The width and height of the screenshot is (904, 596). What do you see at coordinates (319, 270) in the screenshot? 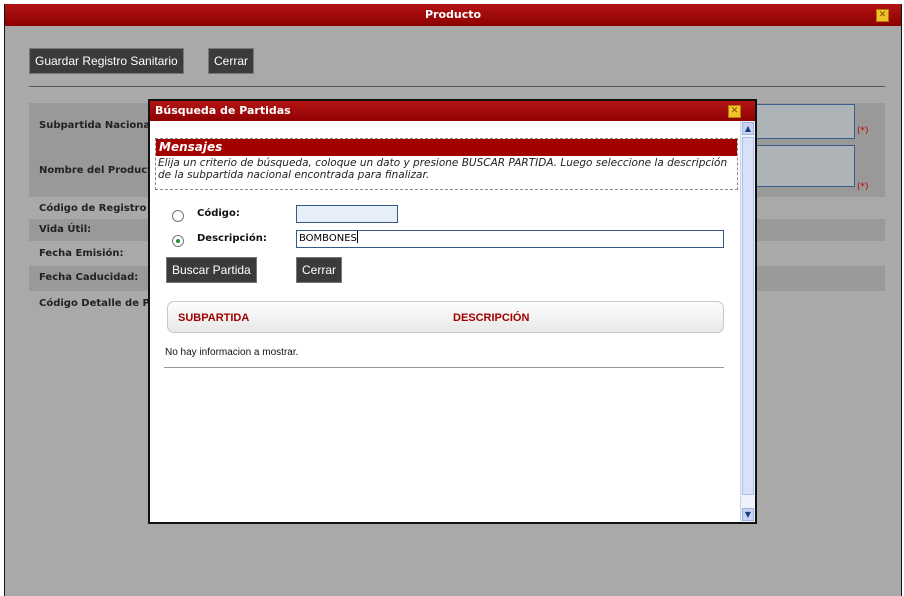
I see `dialog-close-button: Cerrar` at bounding box center [319, 270].